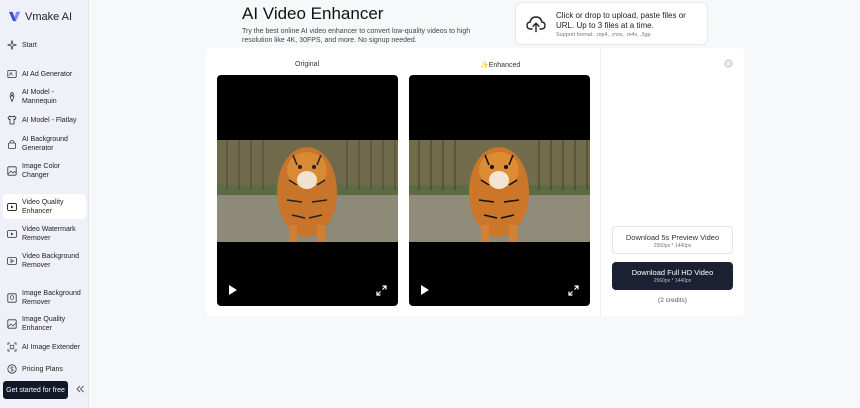 This screenshot has width=860, height=408. I want to click on sidebar-item-label: Video Quality Enhancer, so click(43, 206).